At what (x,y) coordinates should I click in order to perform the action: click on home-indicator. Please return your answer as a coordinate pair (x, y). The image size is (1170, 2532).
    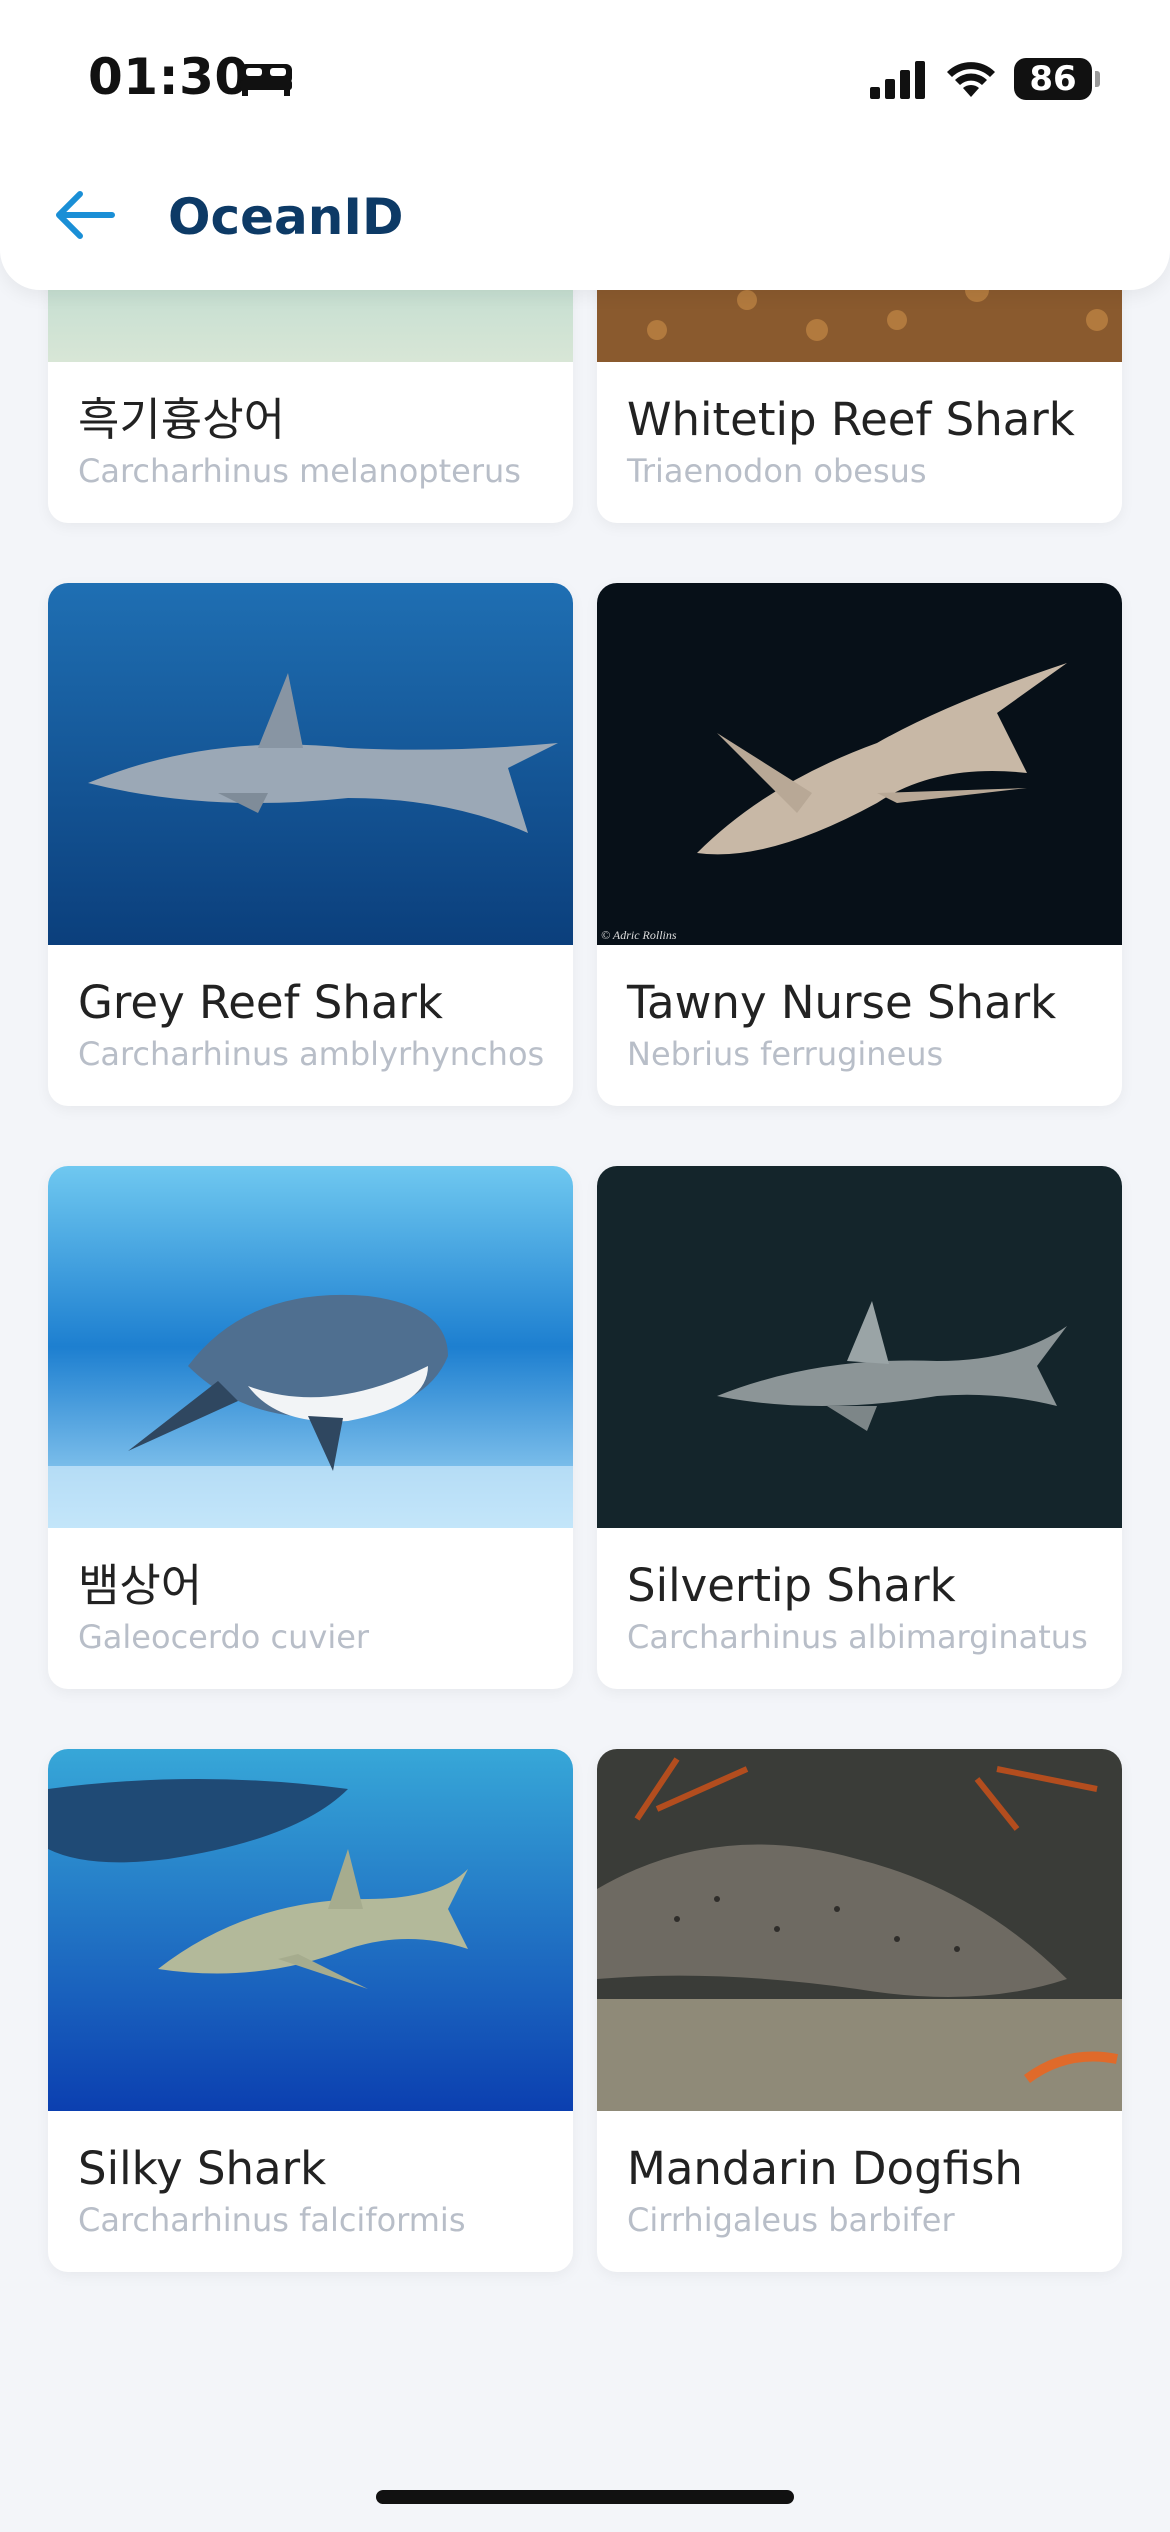
    Looking at the image, I should click on (585, 2497).